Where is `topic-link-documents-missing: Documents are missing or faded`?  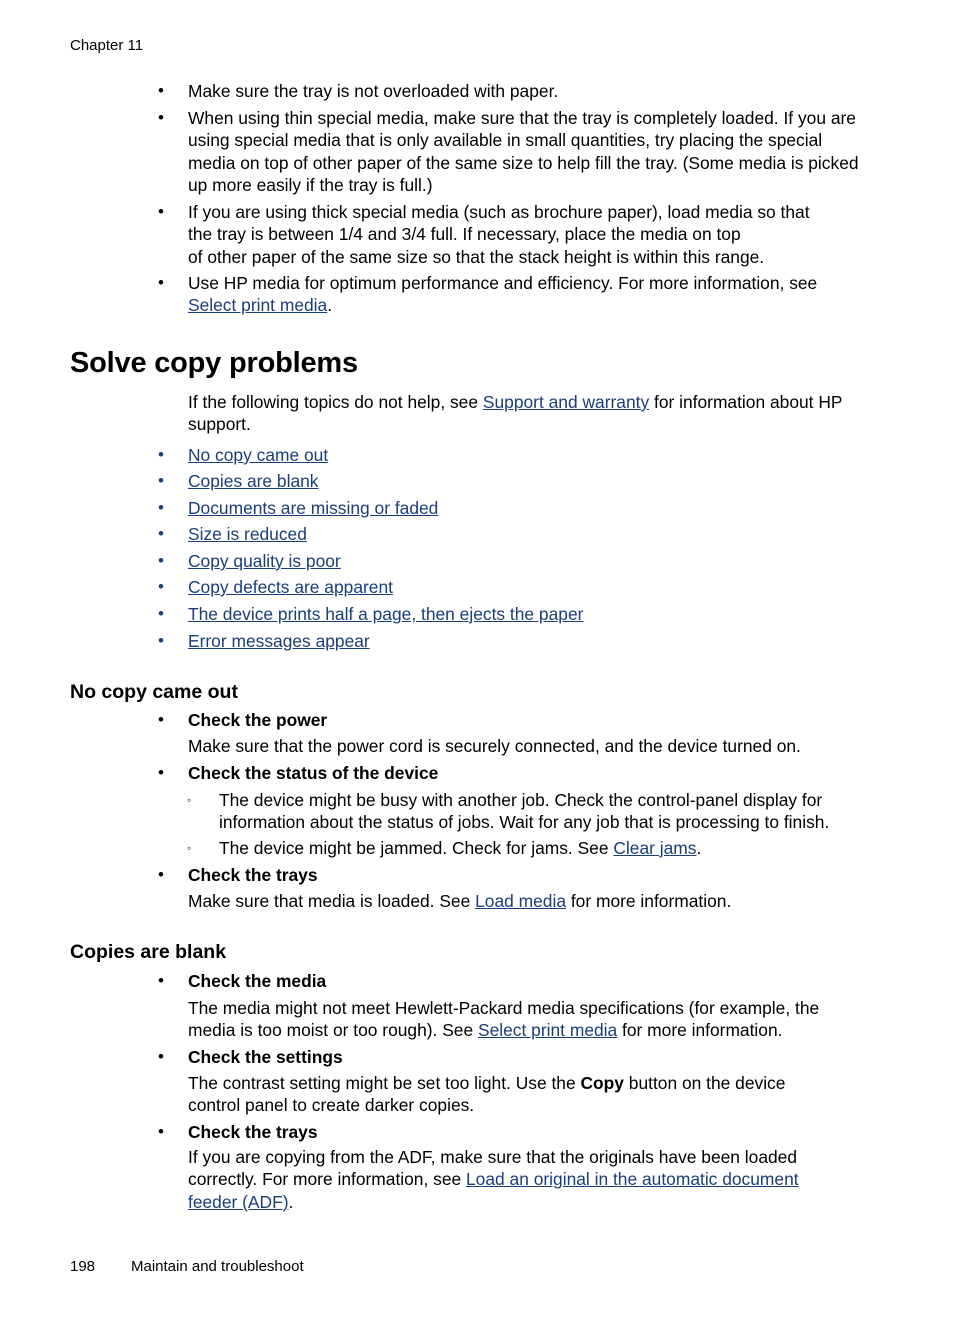 topic-link-documents-missing: Documents are missing or faded is located at coordinates (313, 508).